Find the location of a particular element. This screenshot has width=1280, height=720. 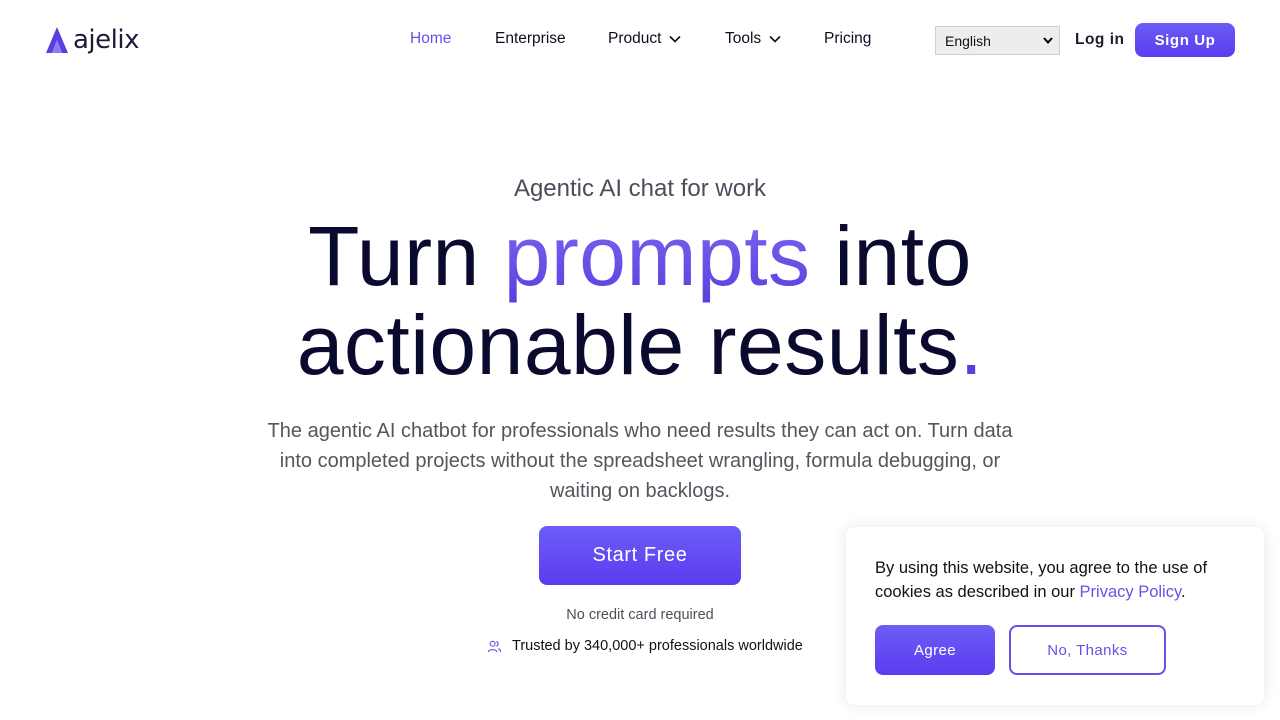

hero-eyebrow: Agentic AI chat for work is located at coordinates (640, 188).